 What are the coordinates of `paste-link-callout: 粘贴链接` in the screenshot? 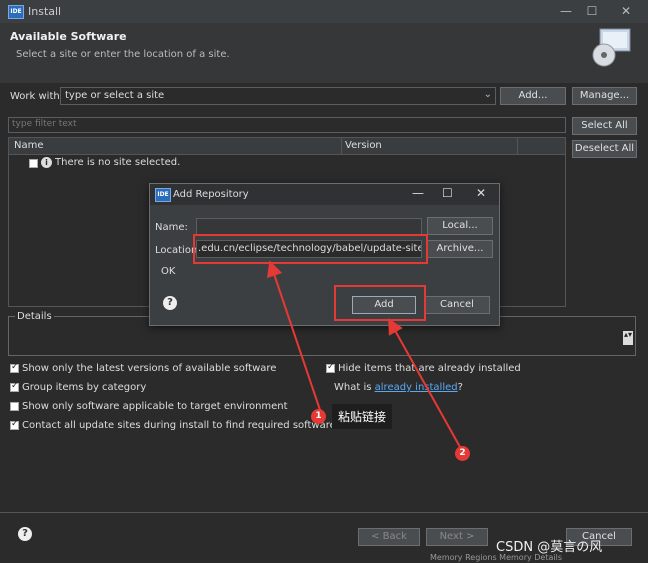 It's located at (362, 416).